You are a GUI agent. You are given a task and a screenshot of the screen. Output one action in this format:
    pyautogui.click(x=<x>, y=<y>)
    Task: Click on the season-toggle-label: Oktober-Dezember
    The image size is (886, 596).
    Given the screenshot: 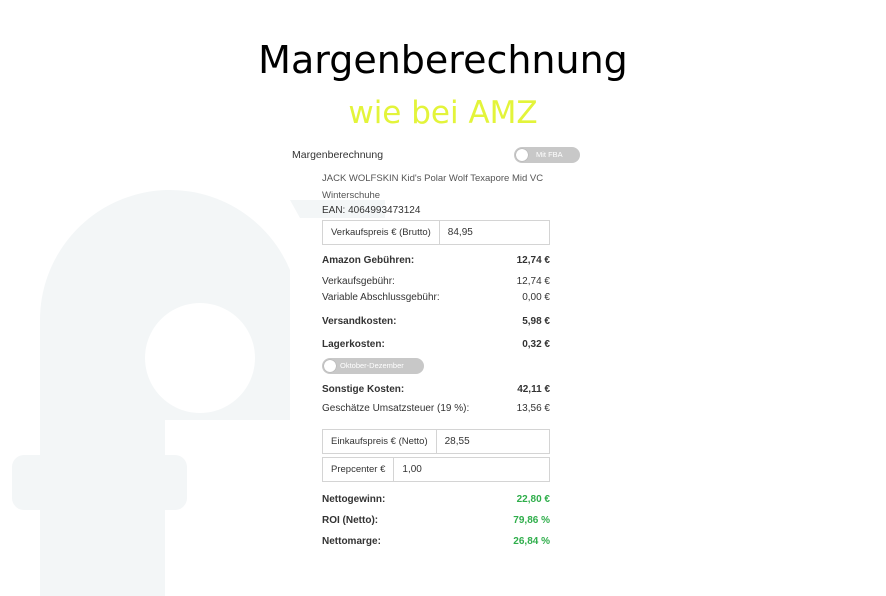 What is the action you would take?
    pyautogui.click(x=372, y=365)
    